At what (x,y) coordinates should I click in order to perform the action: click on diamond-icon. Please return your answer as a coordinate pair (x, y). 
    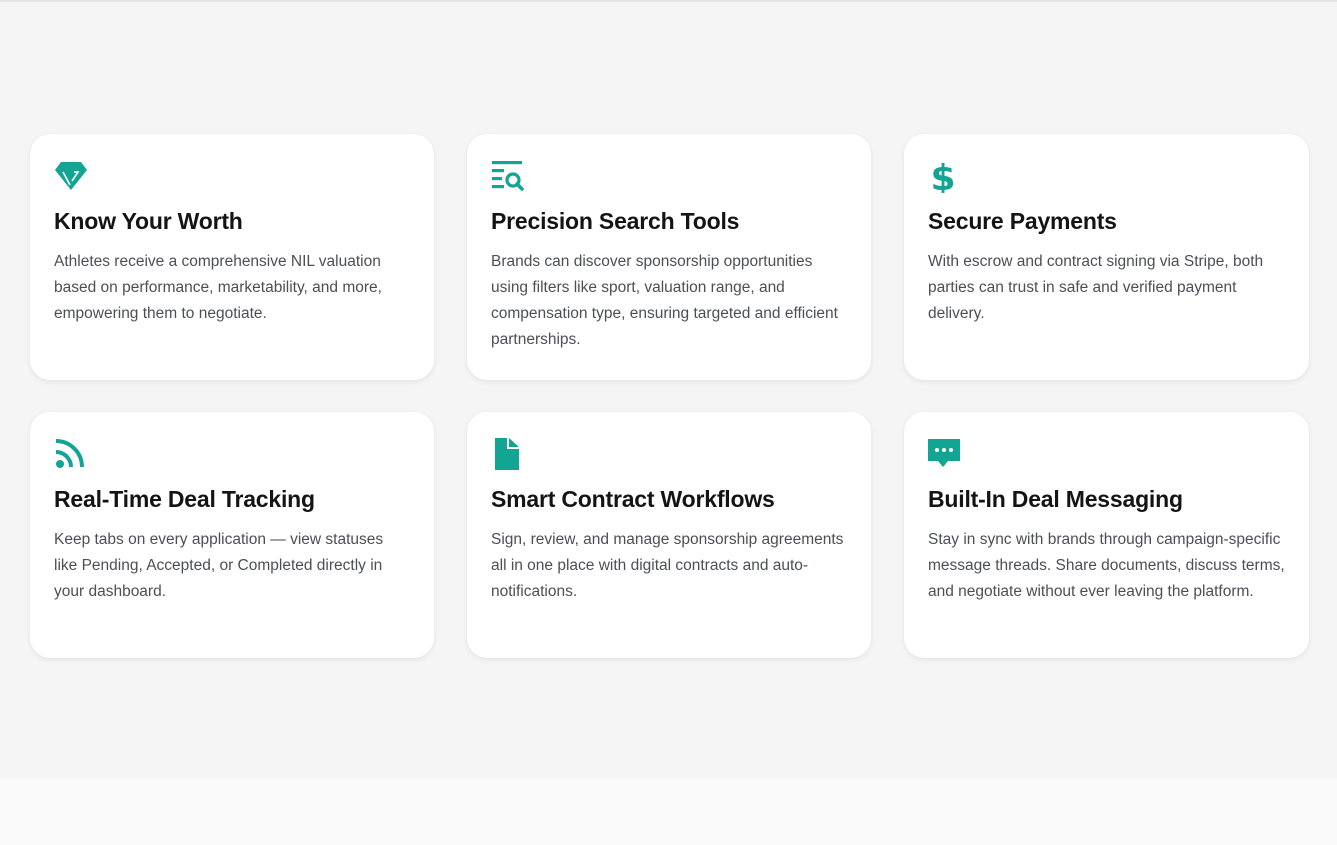
    Looking at the image, I should click on (71, 176).